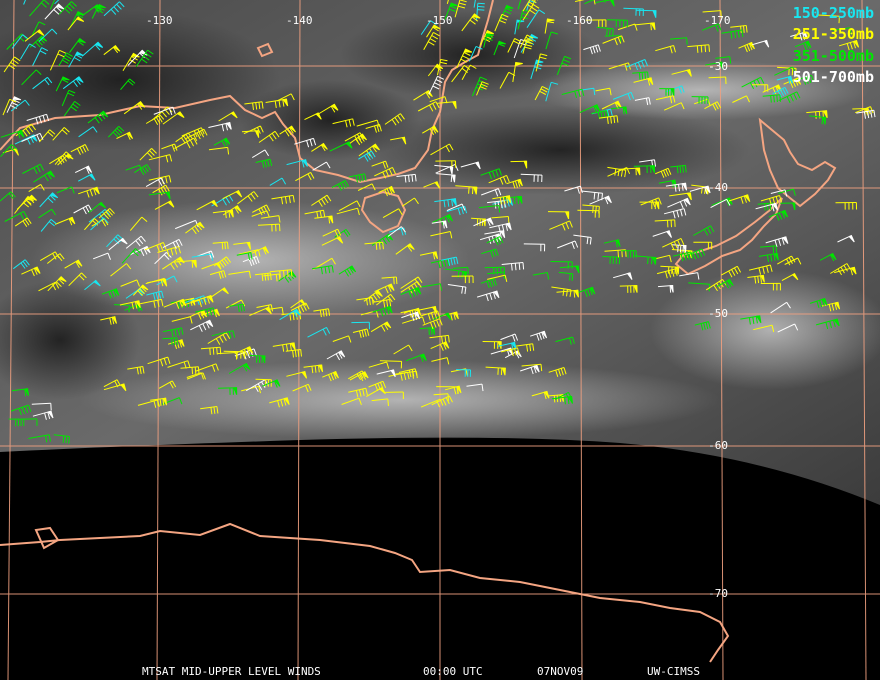 The width and height of the screenshot is (880, 680). Describe the element at coordinates (833, 13) in the screenshot. I see `legend-150-250mb: 150-250mb` at that location.